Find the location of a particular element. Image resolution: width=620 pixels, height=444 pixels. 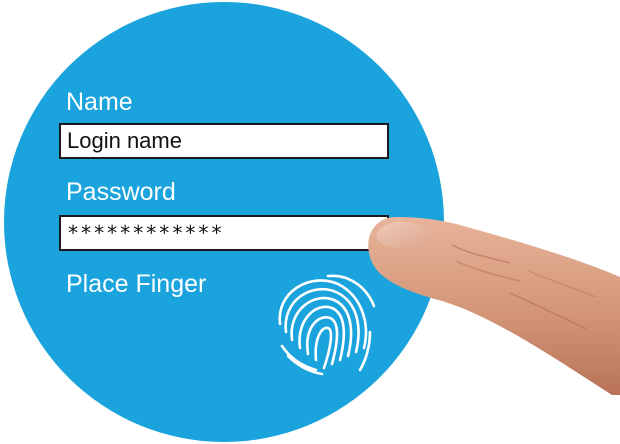

name-label: Name is located at coordinates (99, 102).